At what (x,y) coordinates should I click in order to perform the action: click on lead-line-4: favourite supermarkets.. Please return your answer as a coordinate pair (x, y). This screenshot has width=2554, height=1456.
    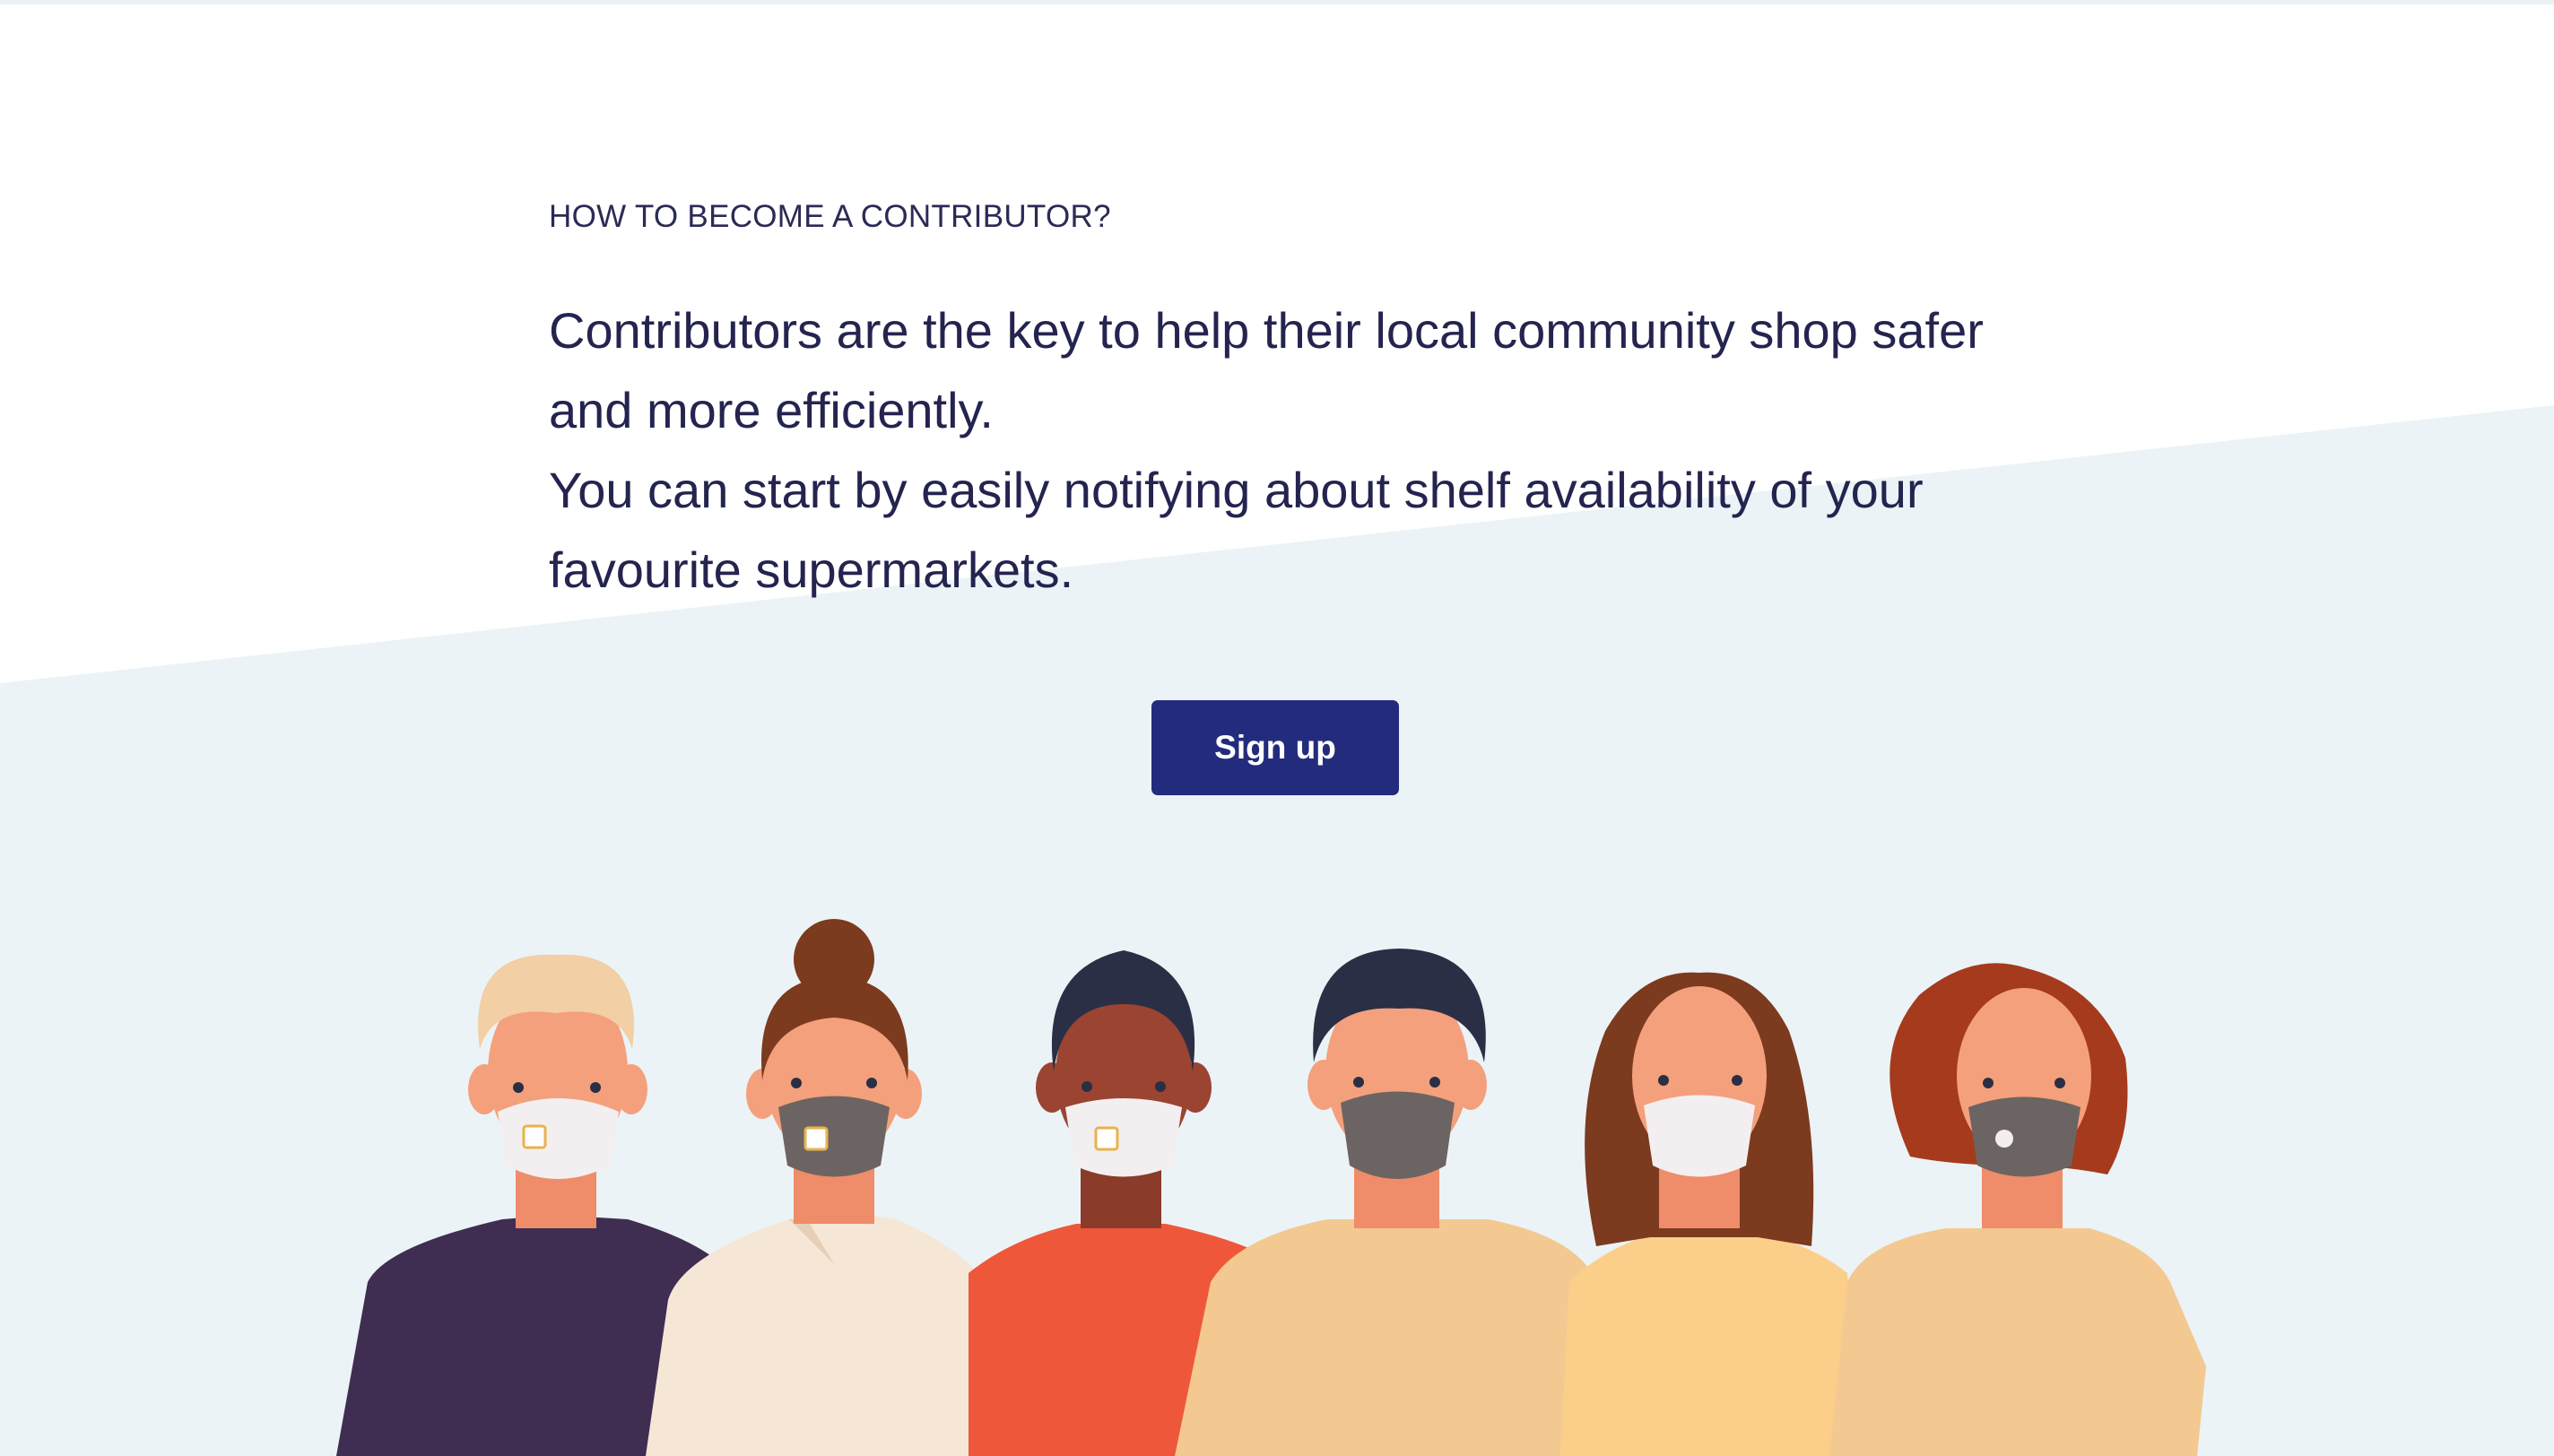
    Looking at the image, I should click on (811, 570).